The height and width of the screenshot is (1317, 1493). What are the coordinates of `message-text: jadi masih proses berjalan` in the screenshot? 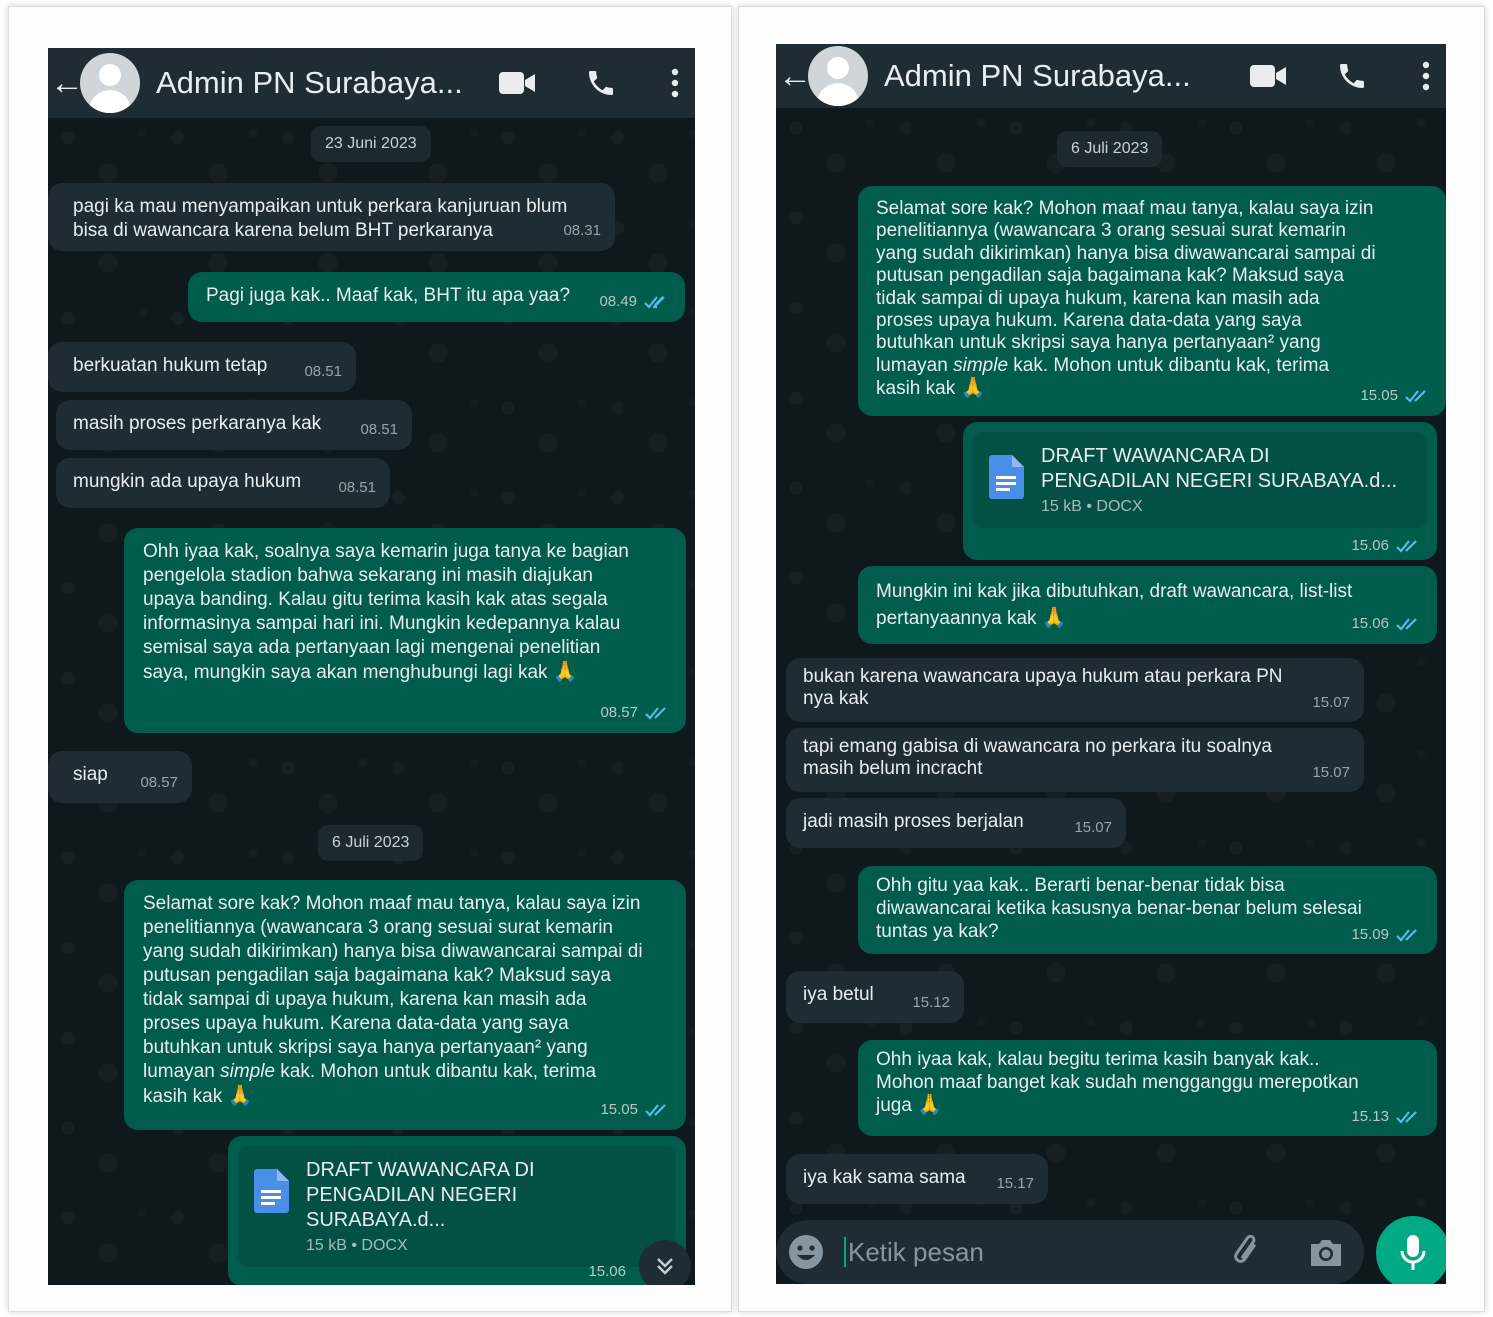 It's located at (913, 821).